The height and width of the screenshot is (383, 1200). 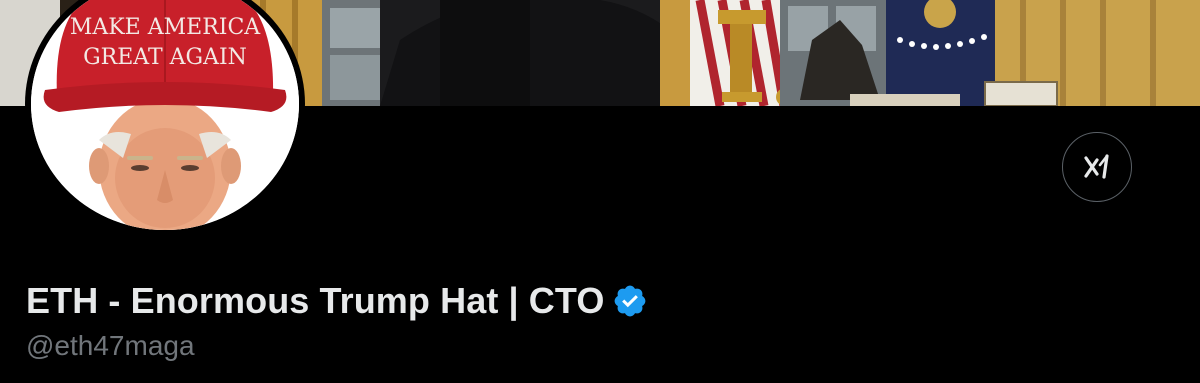 I want to click on trump-portrait-with-hat: MAKE AMERICA GREAT AGAIN, so click(x=165, y=115).